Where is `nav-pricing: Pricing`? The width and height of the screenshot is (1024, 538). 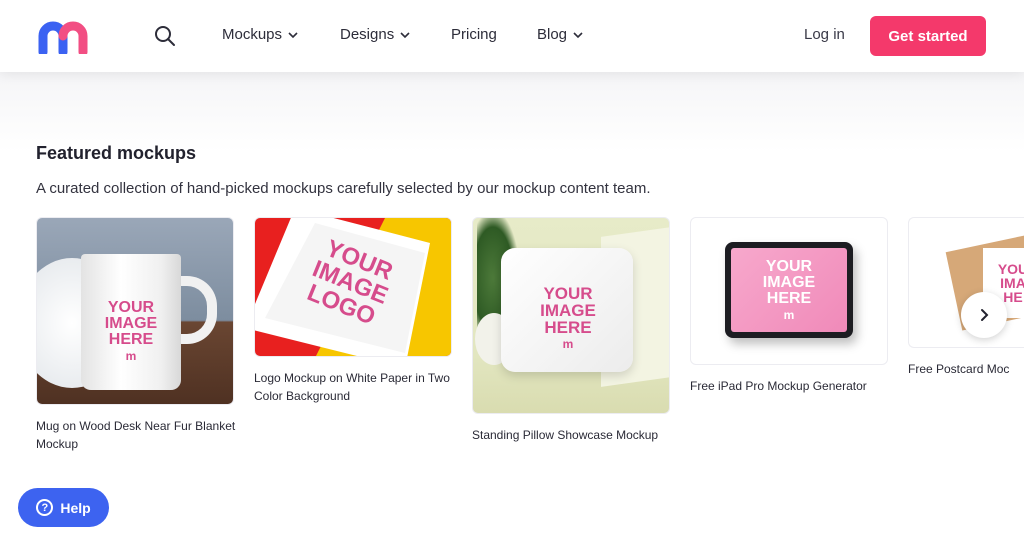
nav-pricing: Pricing is located at coordinates (474, 34).